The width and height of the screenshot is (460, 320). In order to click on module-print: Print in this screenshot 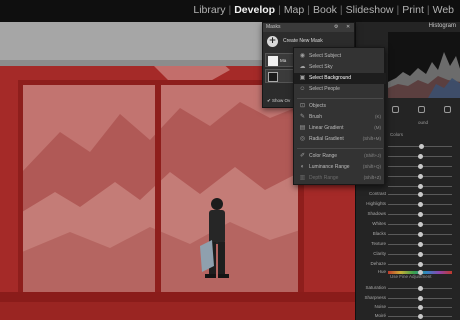, I will do `click(413, 10)`.